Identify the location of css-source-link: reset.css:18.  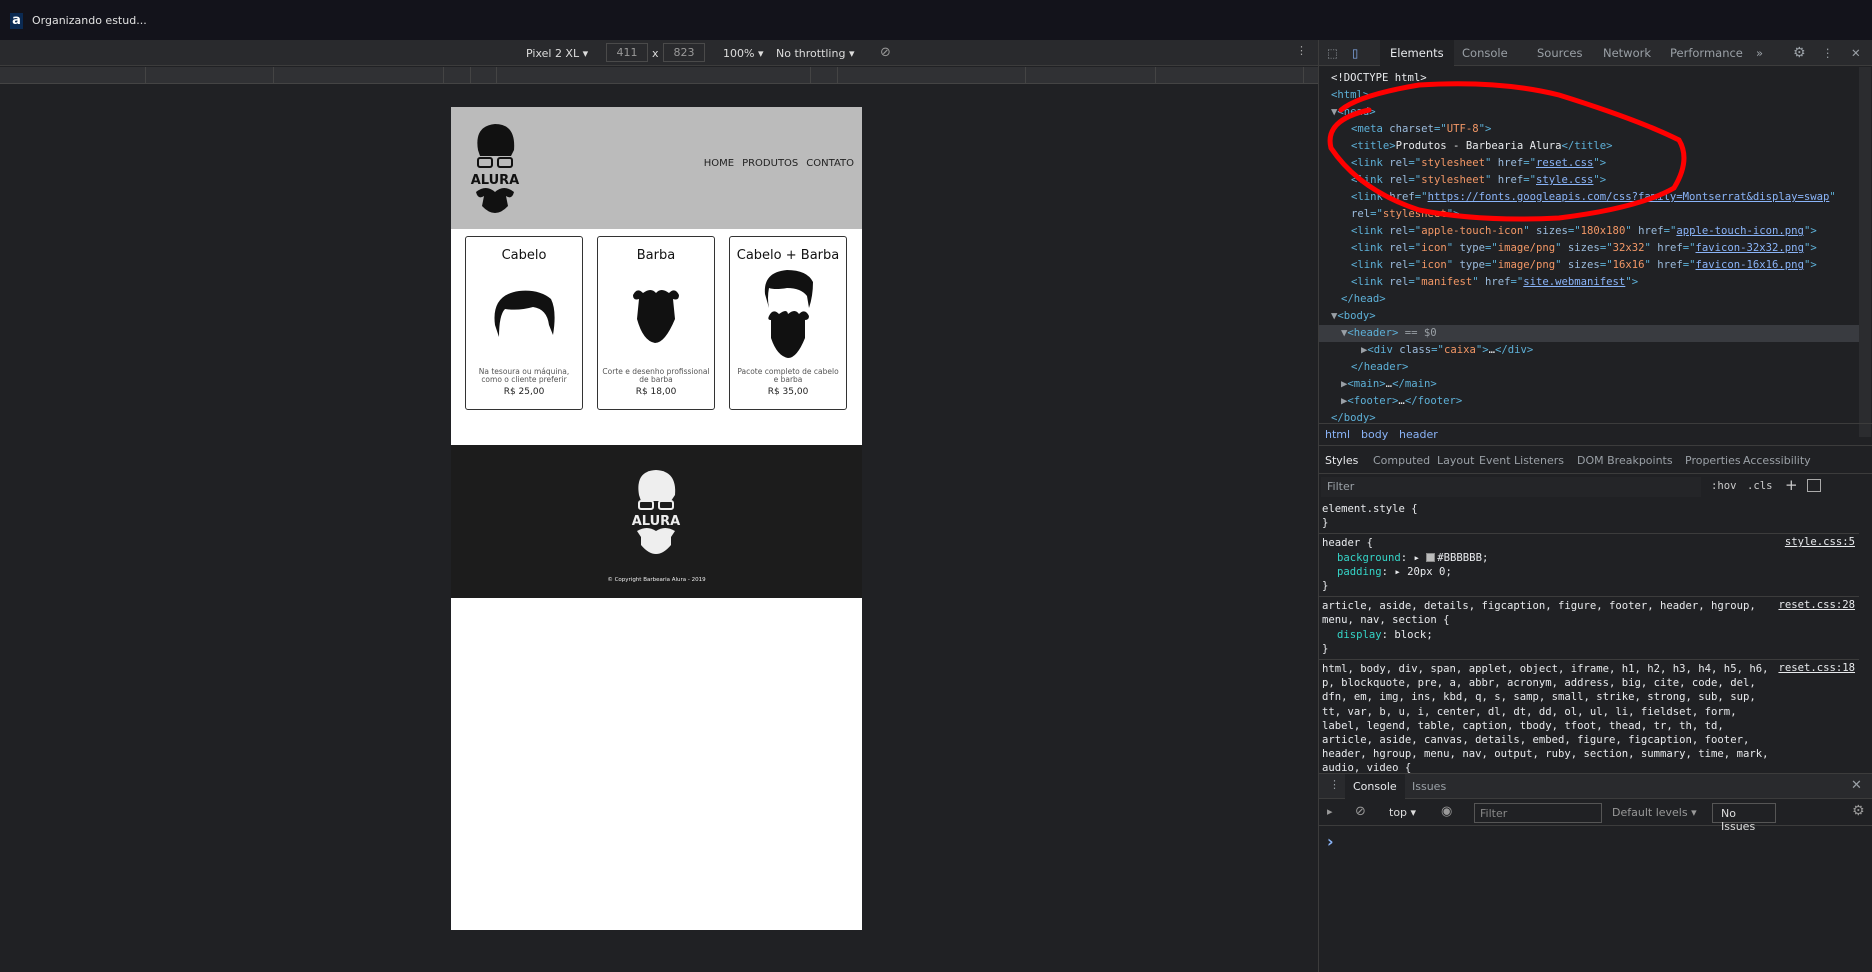
(1816, 668).